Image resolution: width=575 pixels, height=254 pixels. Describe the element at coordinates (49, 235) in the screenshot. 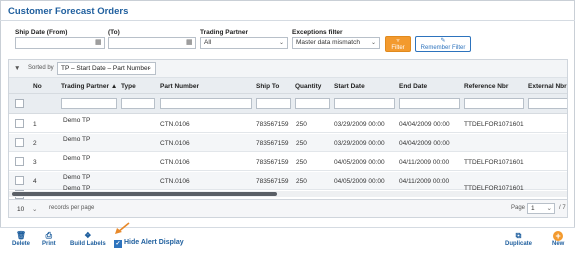

I see `printer-icon: ⎙` at that location.